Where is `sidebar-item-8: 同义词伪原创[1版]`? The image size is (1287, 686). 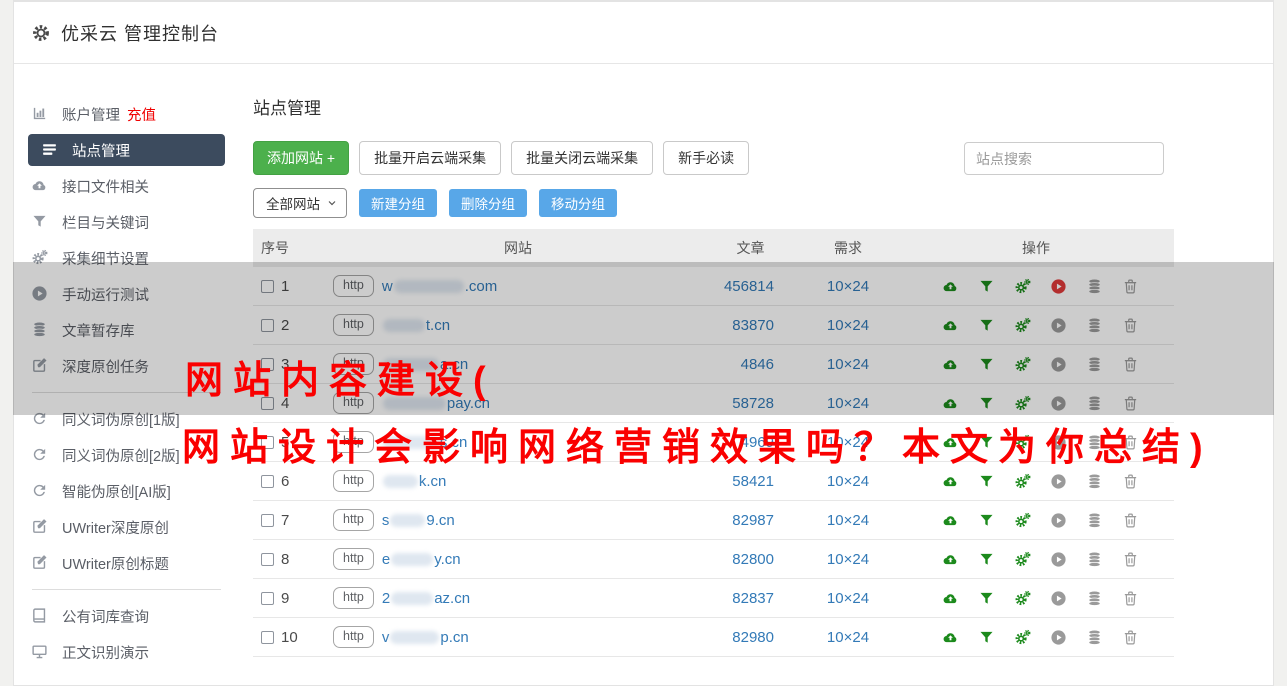
sidebar-item-8: 同义词伪原创[1版] is located at coordinates (126, 419).